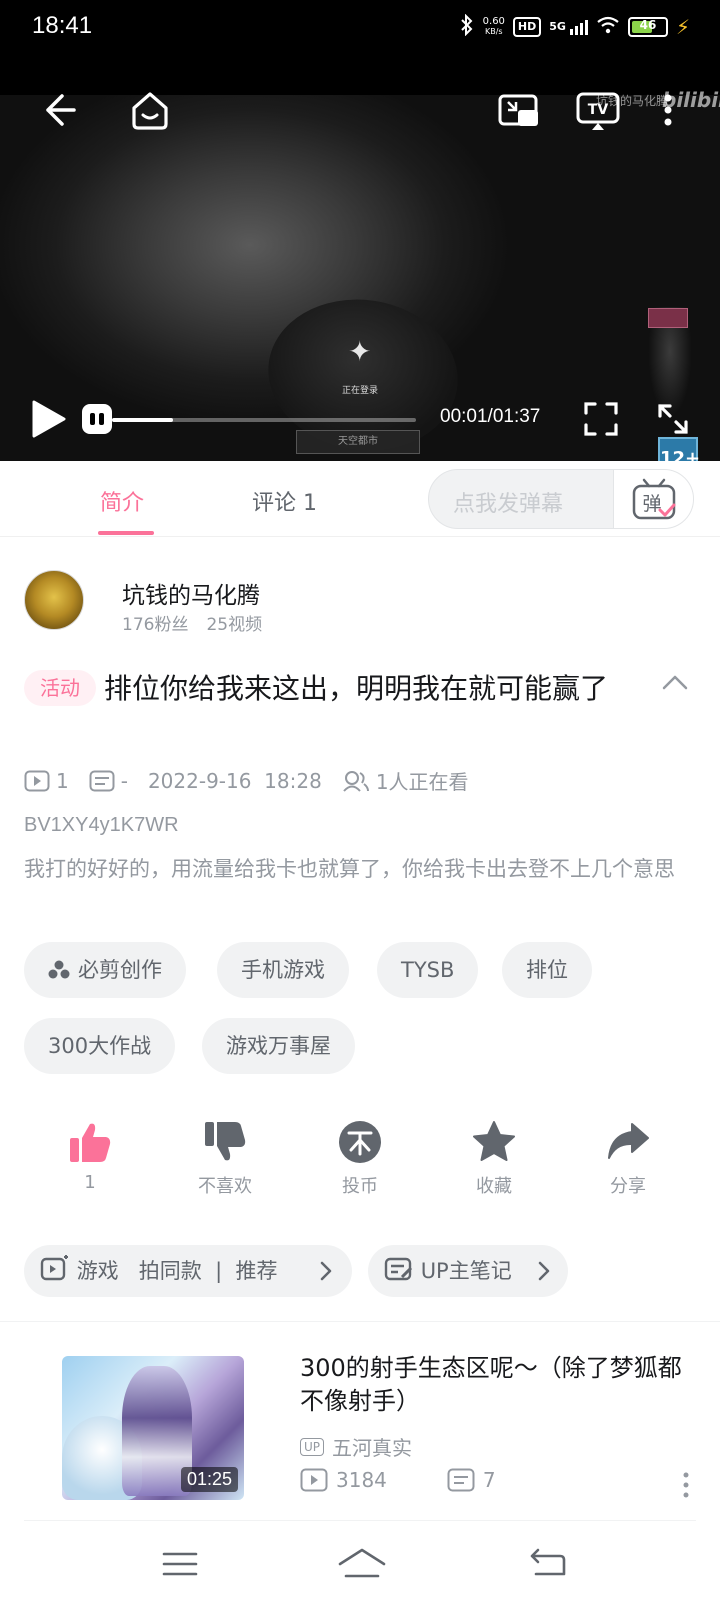 The height and width of the screenshot is (1605, 720). Describe the element at coordinates (225, 1186) in the screenshot. I see `dislike-label: 不喜欢` at that location.